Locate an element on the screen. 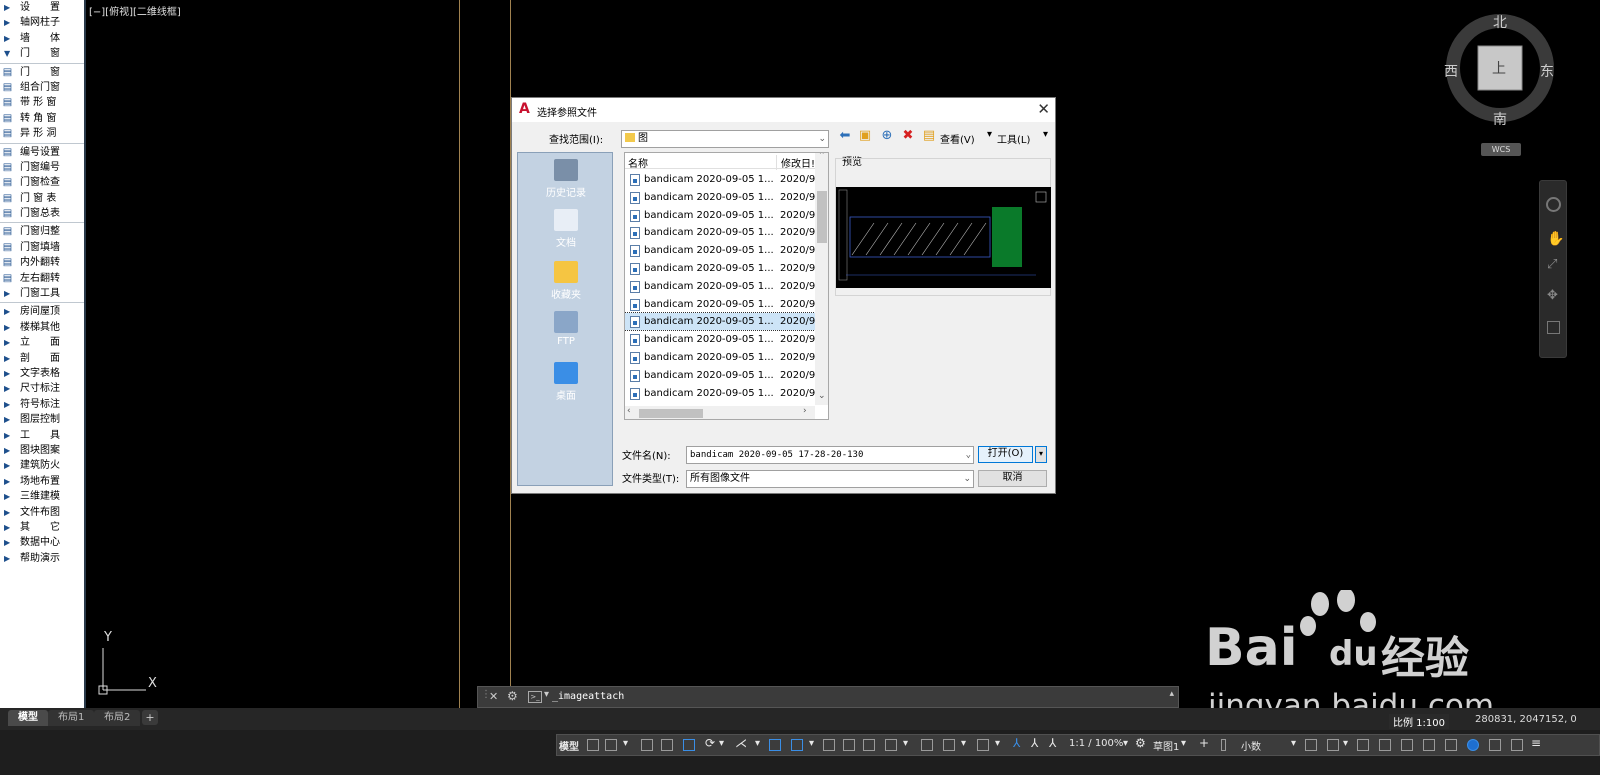 This screenshot has height=775, width=1600. dynamic-ucs-icon is located at coordinates (927, 745).